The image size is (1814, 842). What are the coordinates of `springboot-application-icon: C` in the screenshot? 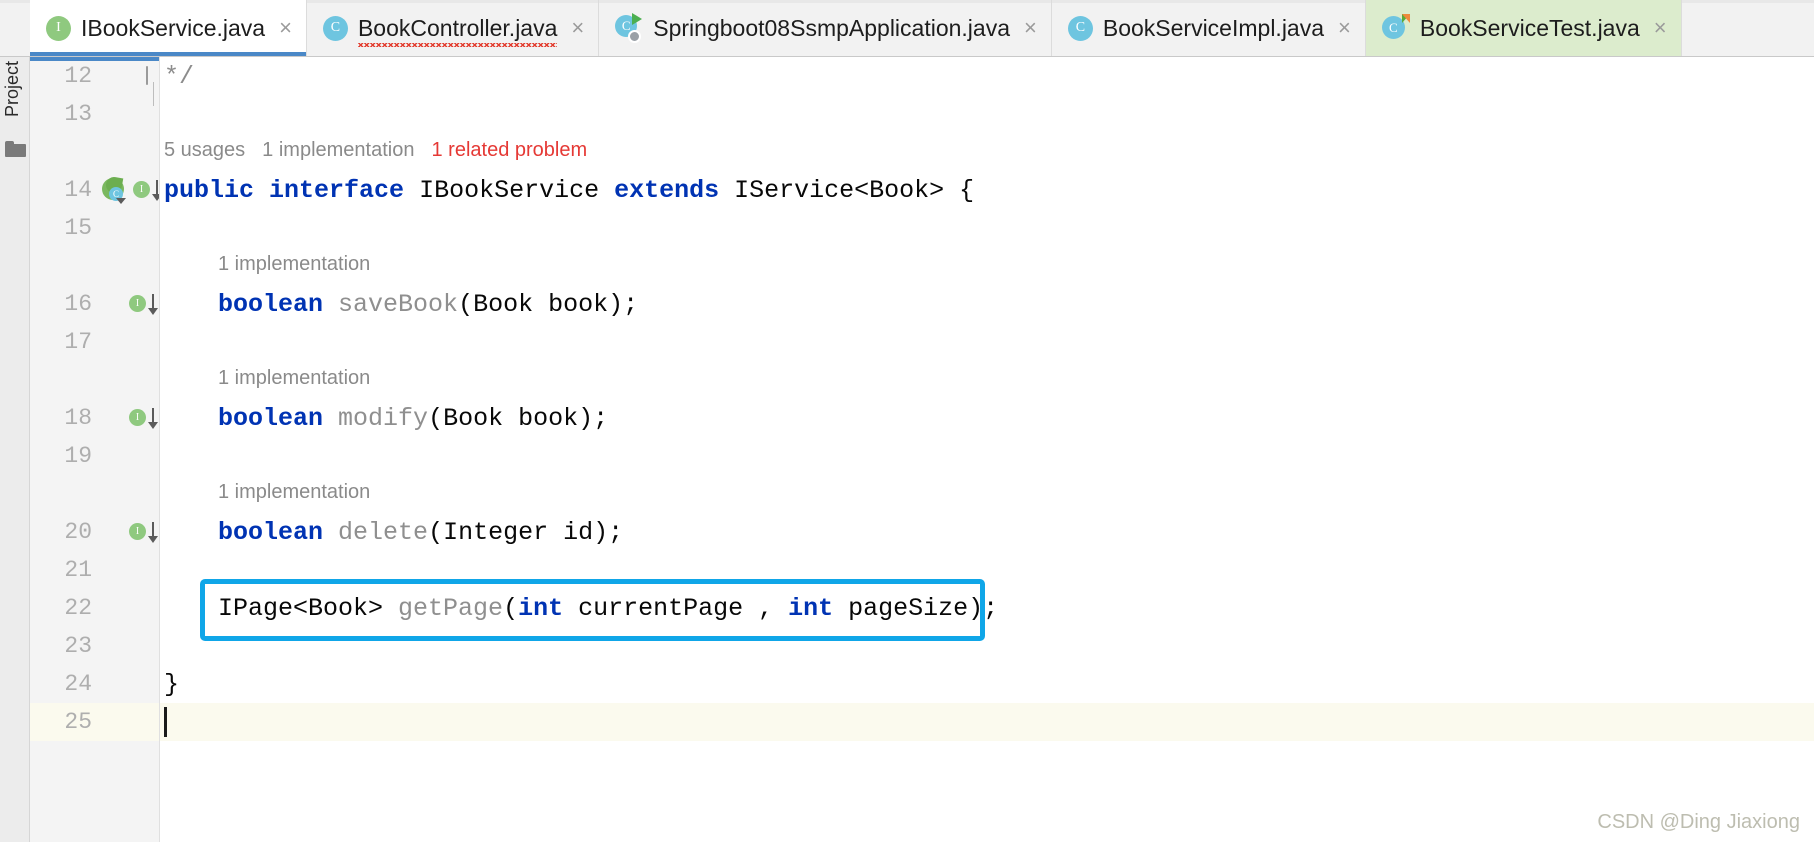 It's located at (629, 28).